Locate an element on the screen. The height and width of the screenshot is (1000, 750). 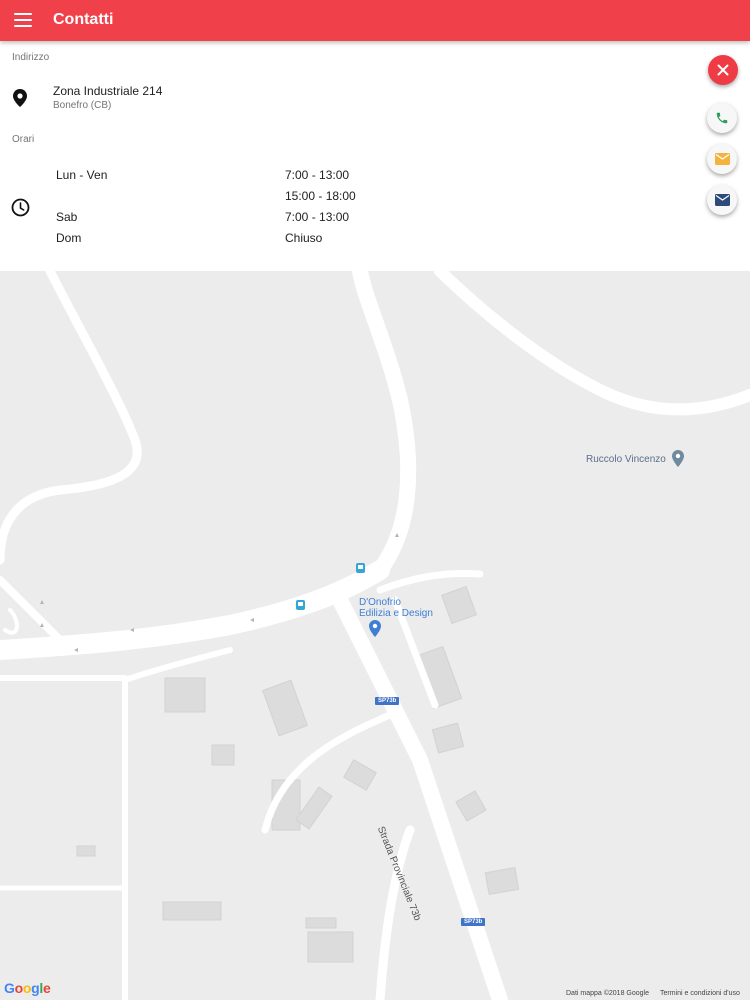
google-logo: Google is located at coordinates (27, 988).